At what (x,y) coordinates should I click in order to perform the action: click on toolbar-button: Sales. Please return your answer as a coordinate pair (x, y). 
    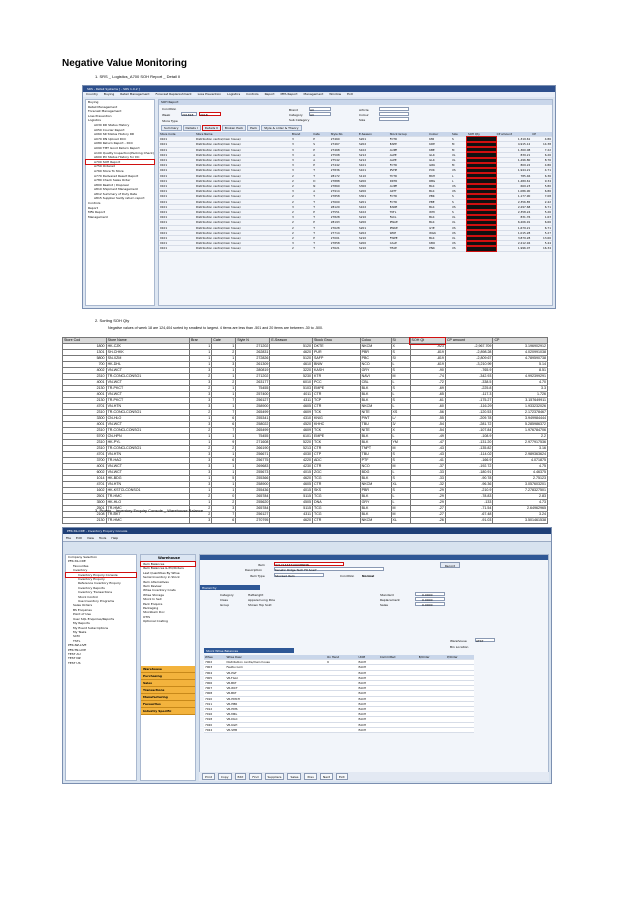
    Looking at the image, I should click on (294, 776).